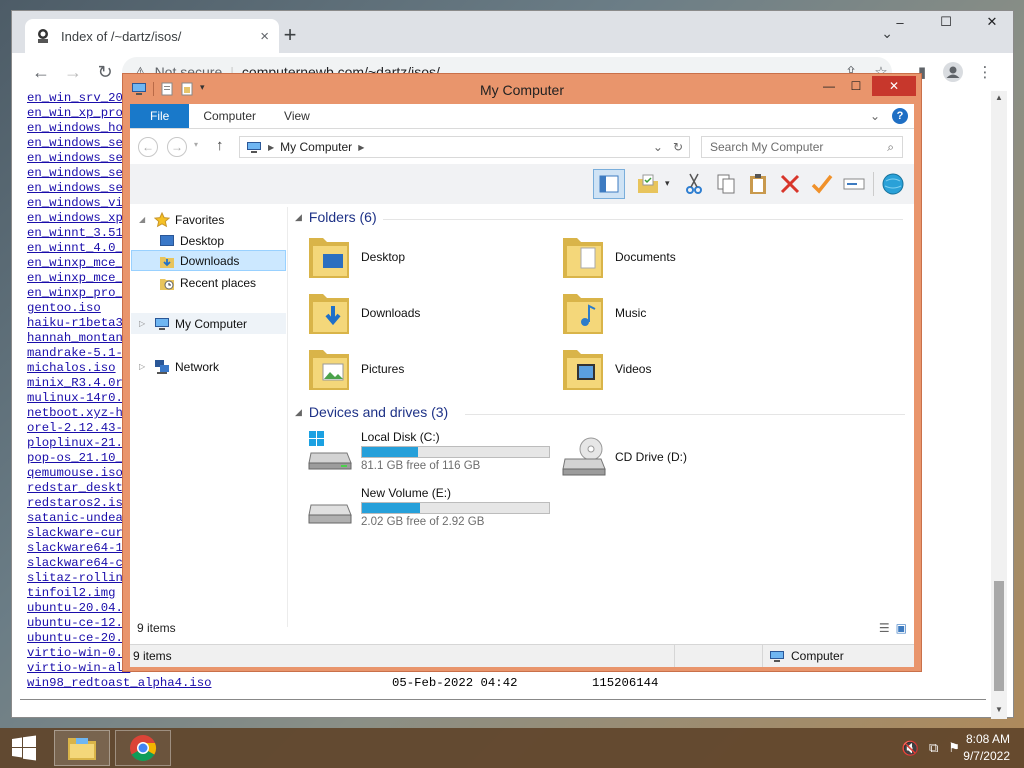 The image size is (1024, 768). What do you see at coordinates (875, 116) in the screenshot?
I see `ribbon-expand-chevron-icon: ⌄` at bounding box center [875, 116].